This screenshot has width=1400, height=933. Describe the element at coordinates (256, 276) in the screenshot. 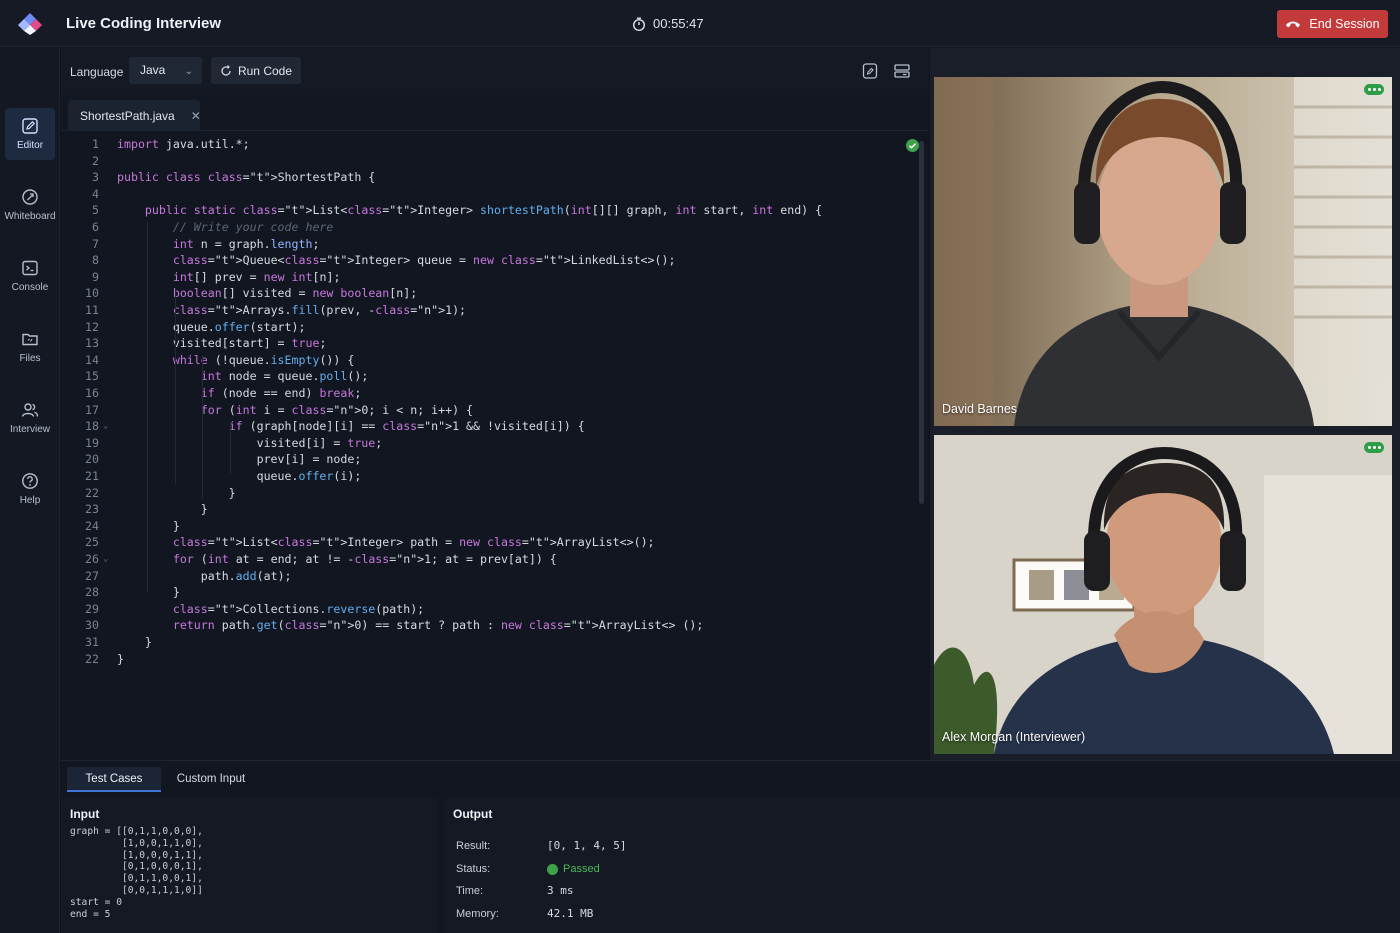

I see `code-text: int[] prev = new int[n];` at that location.